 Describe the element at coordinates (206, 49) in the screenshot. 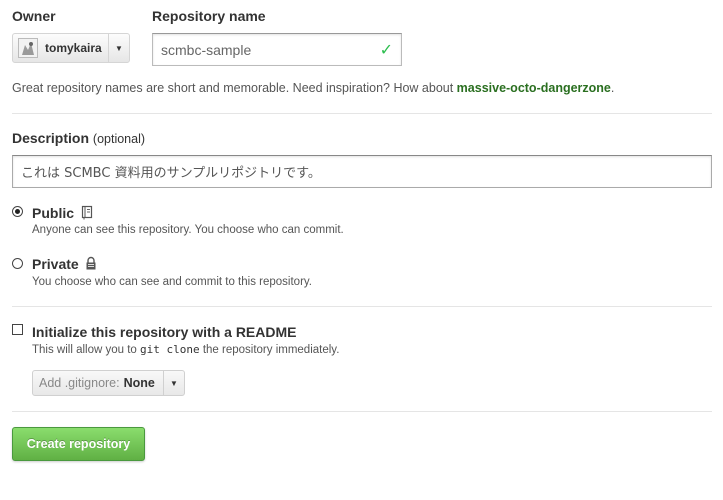

I see `repository-name-value: scmbc-sample` at that location.